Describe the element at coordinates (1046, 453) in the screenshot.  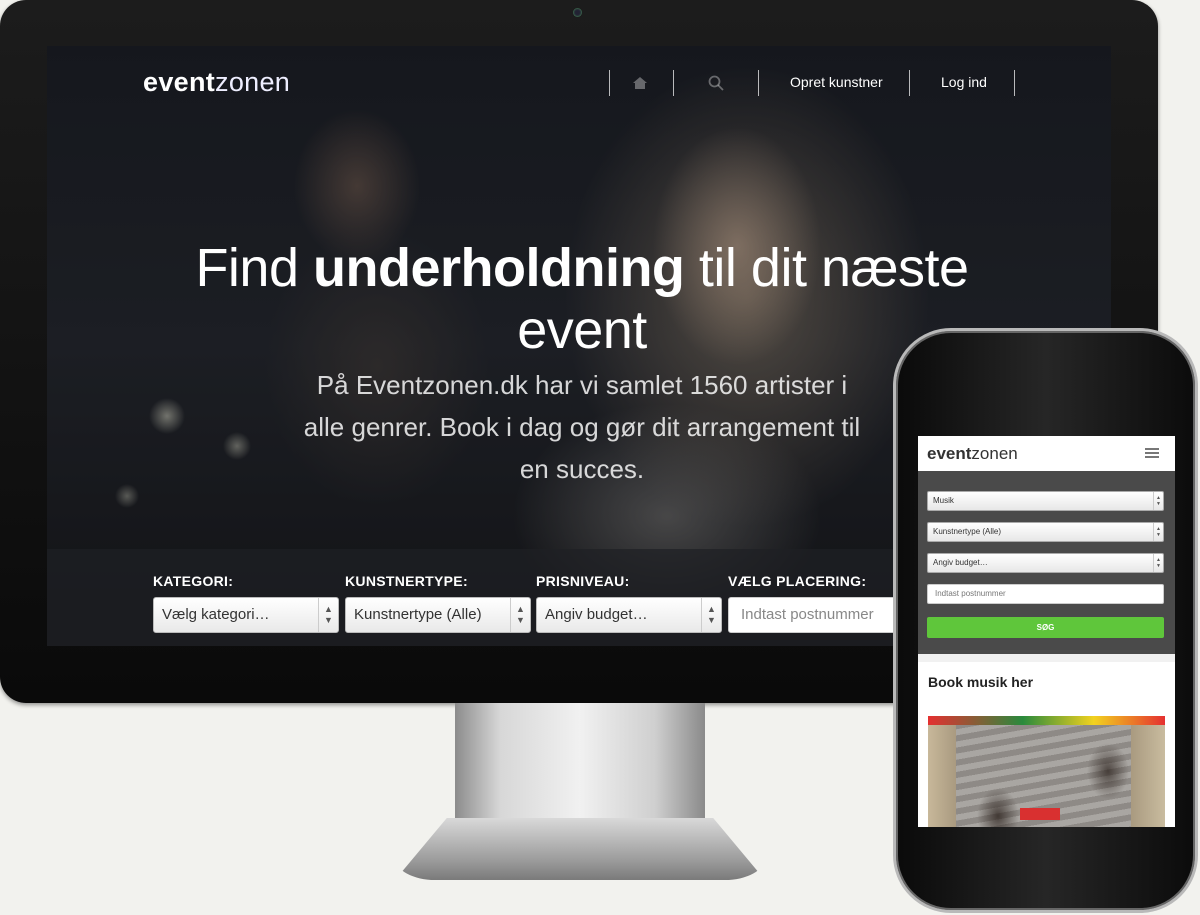
I see `mobile-header: eventzonen` at that location.